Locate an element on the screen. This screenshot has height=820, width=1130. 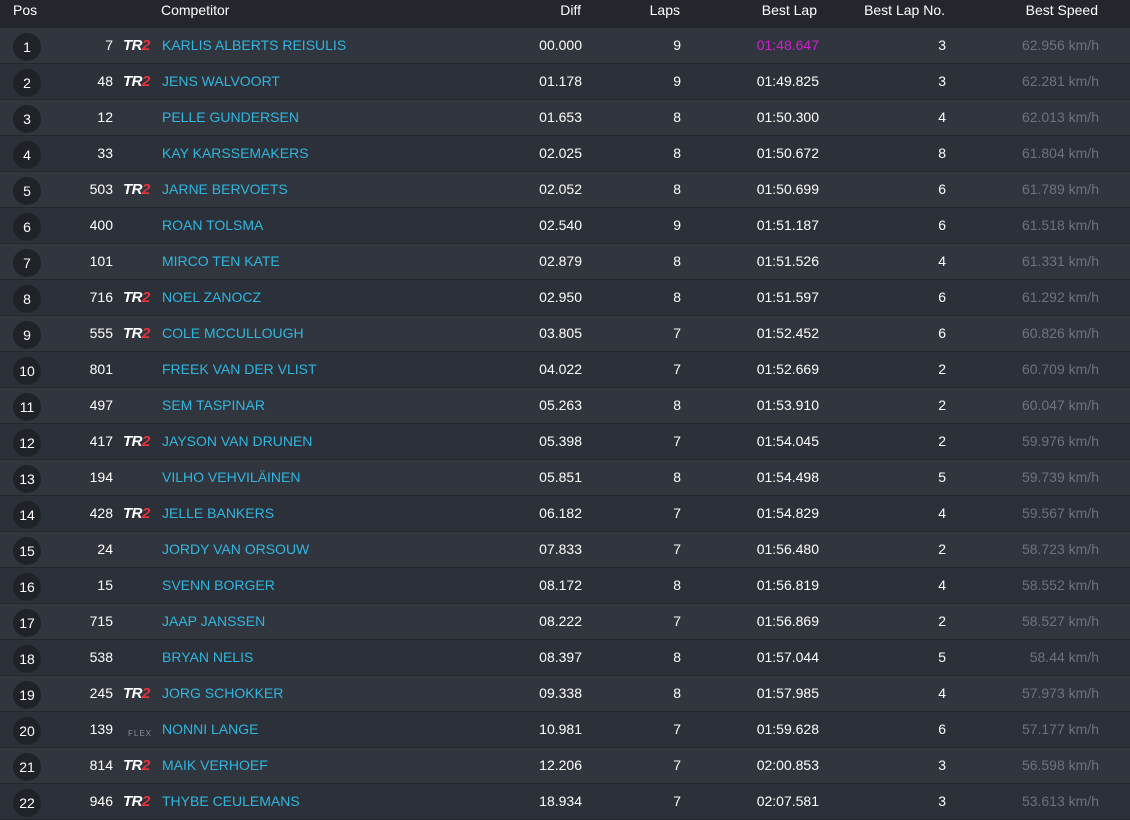
diff-value: 02.950 is located at coordinates (560, 297).